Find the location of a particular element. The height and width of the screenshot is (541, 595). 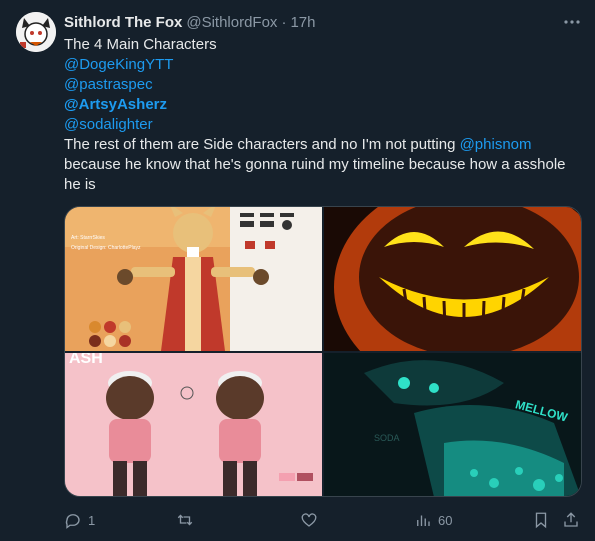

action-bar: 1 60 is located at coordinates (323, 520).